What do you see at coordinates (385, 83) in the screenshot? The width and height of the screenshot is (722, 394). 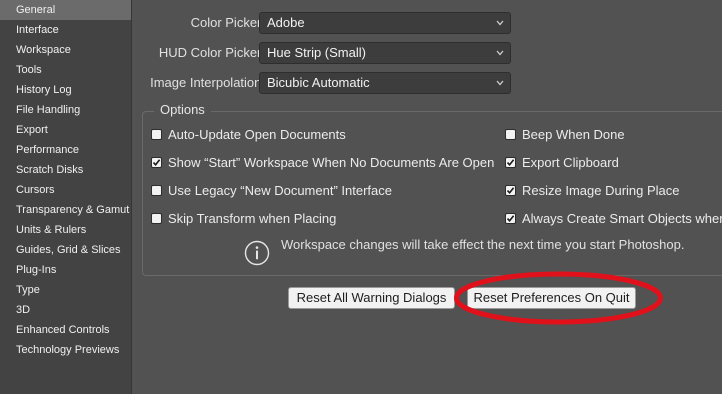 I see `image-interpolation-select: Bicubic Automatic` at bounding box center [385, 83].